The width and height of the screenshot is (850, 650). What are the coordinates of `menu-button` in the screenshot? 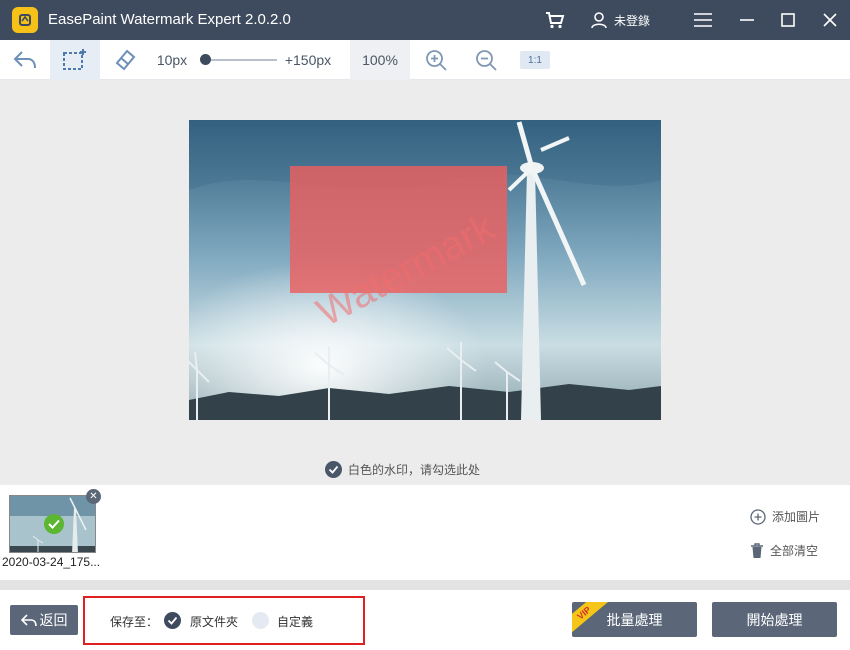 It's located at (703, 20).